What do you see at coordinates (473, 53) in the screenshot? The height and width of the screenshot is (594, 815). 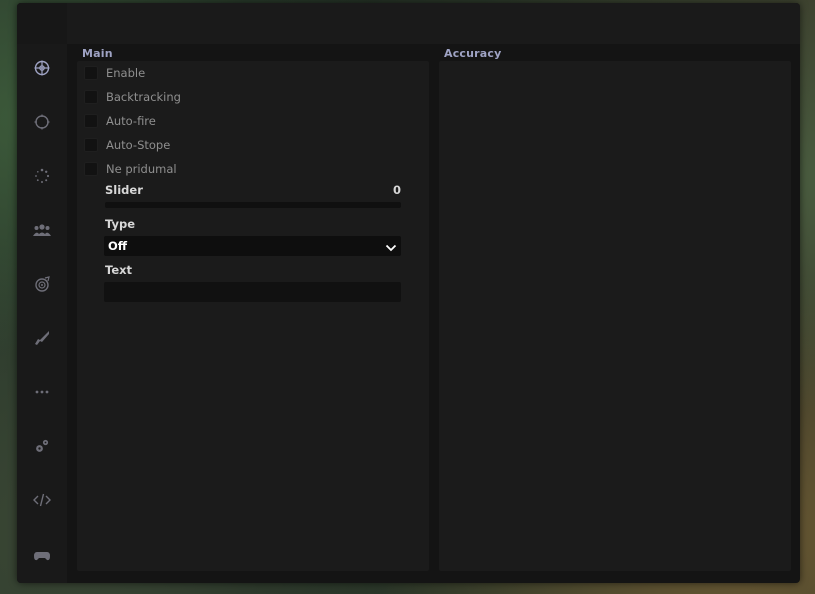 I see `accuracy-section-title: Accuracy` at bounding box center [473, 53].